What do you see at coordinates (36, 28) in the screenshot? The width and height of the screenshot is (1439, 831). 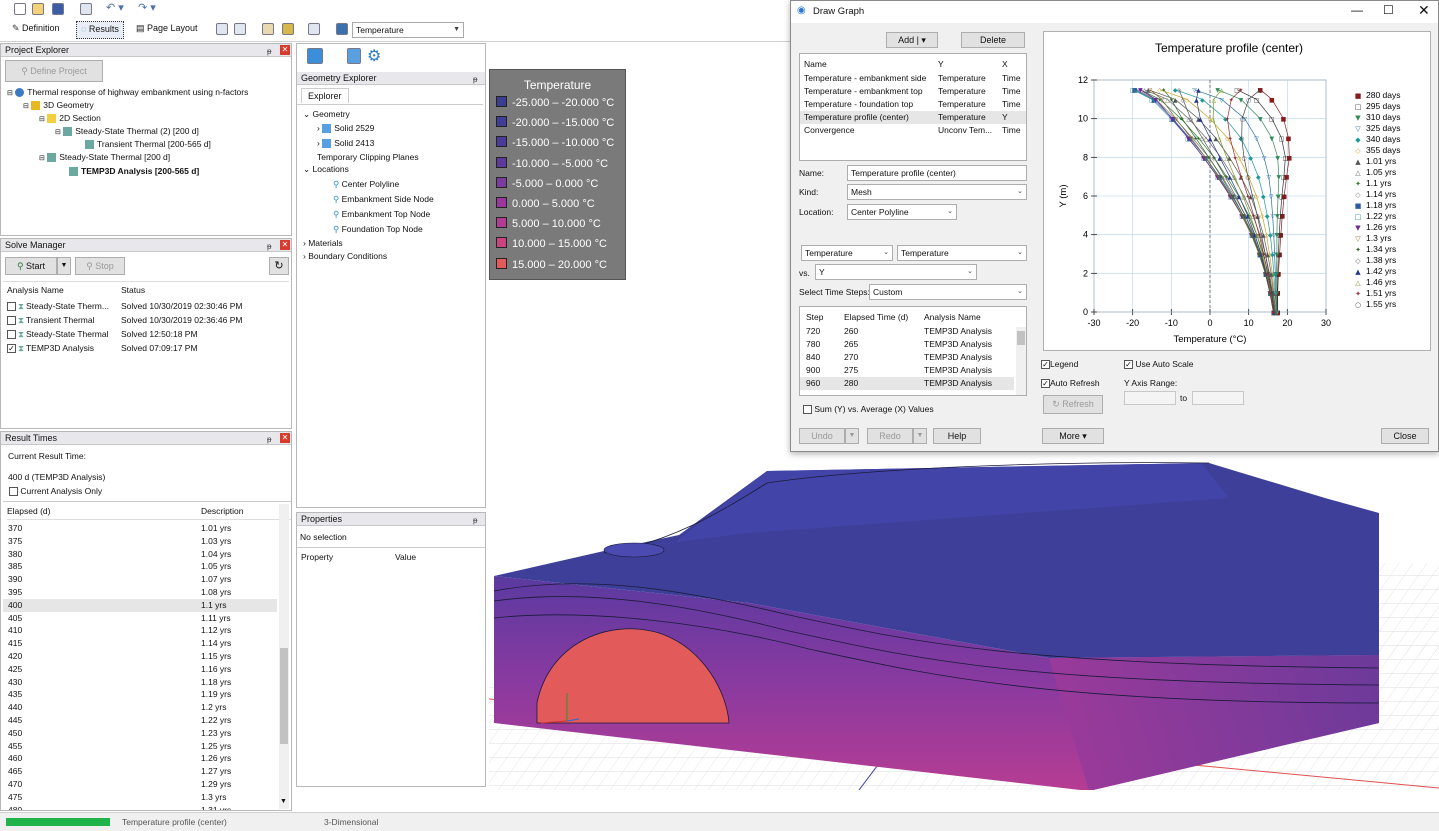 I see `tab-definition: ✎ Definition` at bounding box center [36, 28].